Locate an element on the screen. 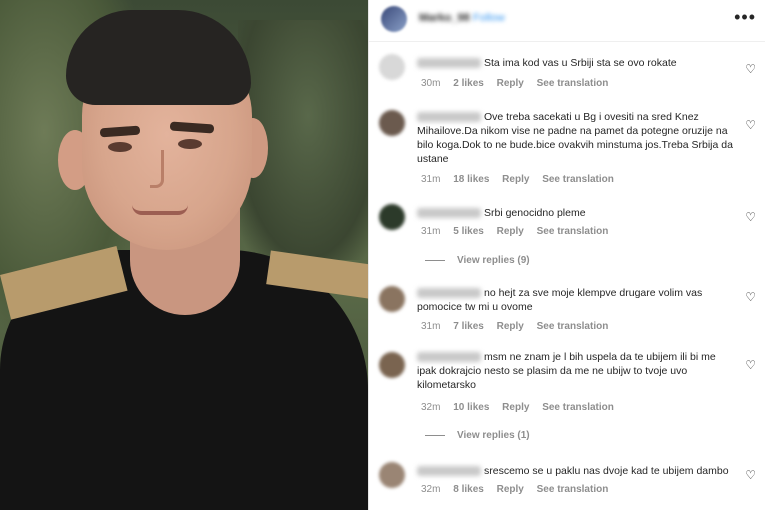  comment-meta: 32m 8 likes Reply See translation is located at coordinates (519, 489).